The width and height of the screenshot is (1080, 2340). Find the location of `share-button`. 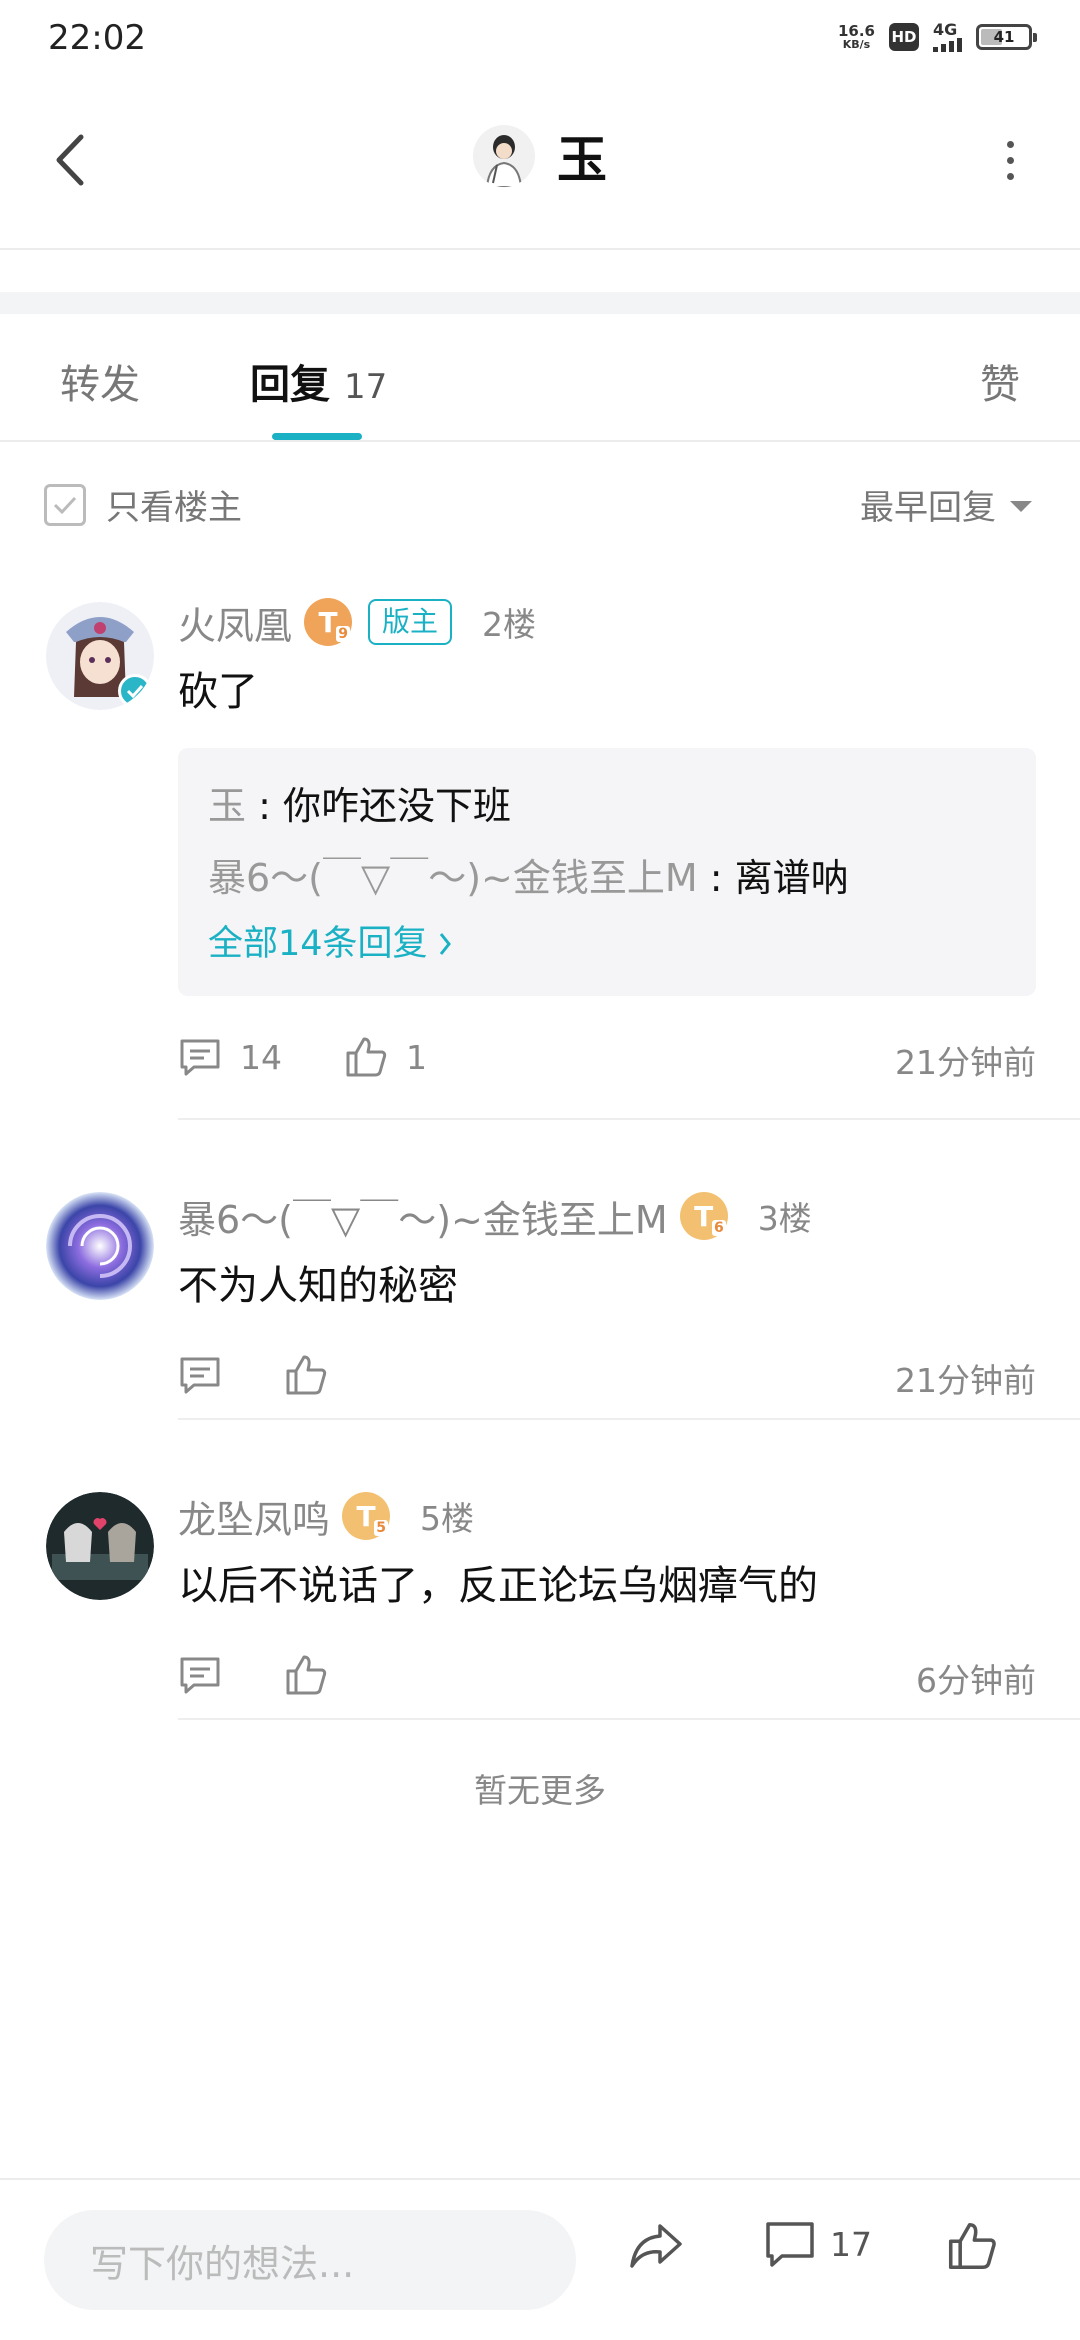

share-button is located at coordinates (656, 2245).